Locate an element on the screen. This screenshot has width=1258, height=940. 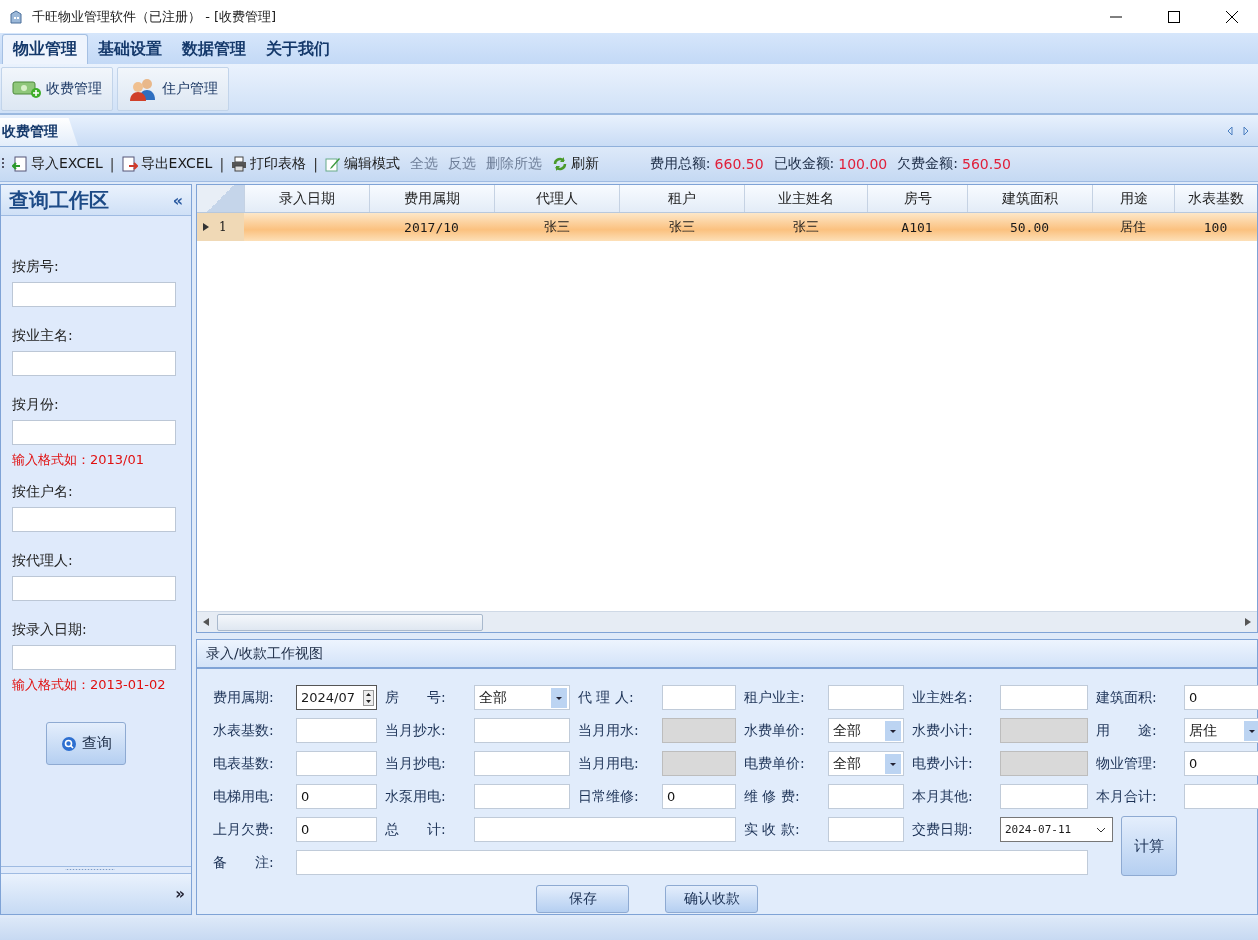
maximize-icon is located at coordinates (1174, 16).